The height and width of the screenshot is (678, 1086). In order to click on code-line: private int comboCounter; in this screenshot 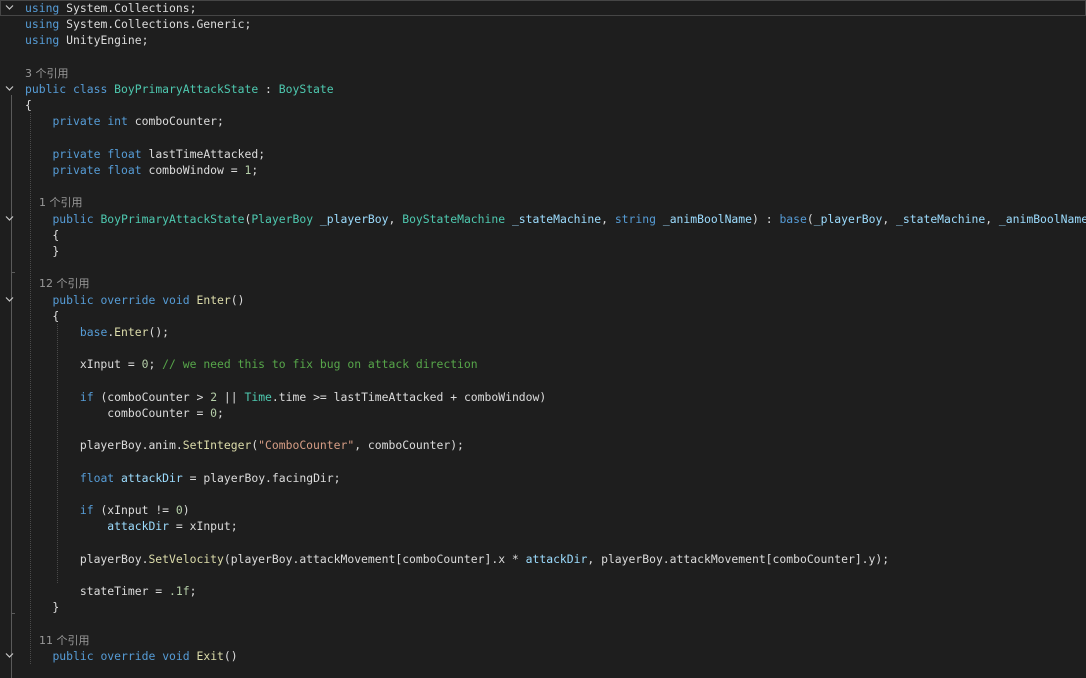, I will do `click(543, 121)`.